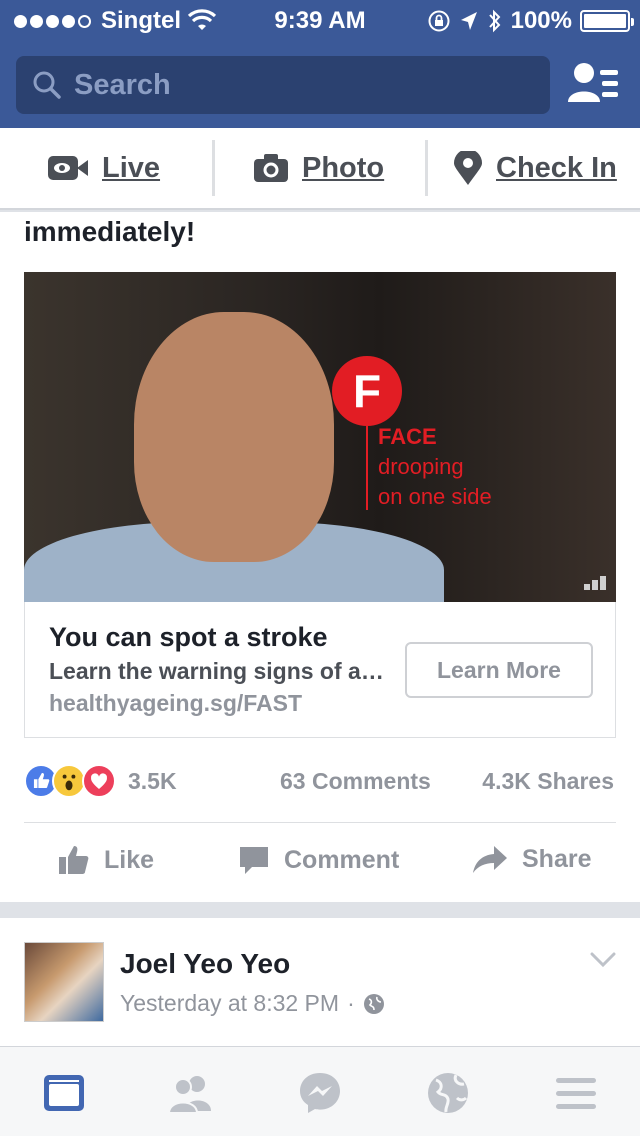 The height and width of the screenshot is (1136, 640). Describe the element at coordinates (499, 670) in the screenshot. I see `learn-more-button: Learn More` at that location.